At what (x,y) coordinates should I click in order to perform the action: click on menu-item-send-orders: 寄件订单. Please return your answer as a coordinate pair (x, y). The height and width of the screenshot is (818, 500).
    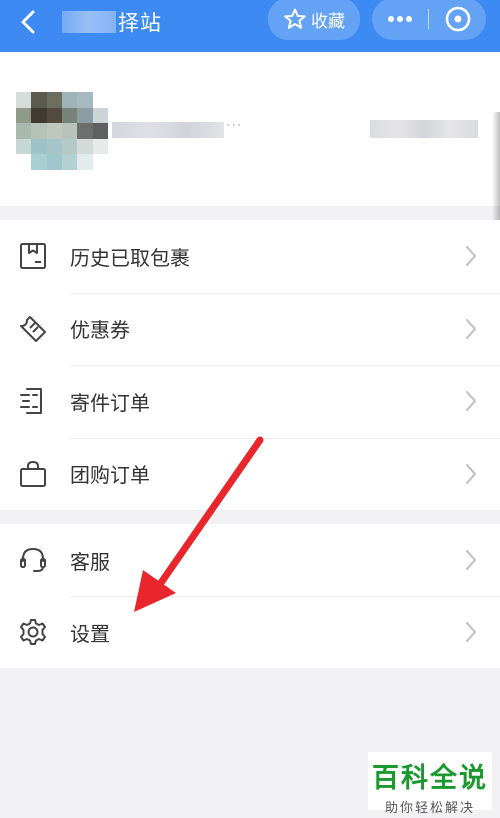
    Looking at the image, I should click on (250, 401).